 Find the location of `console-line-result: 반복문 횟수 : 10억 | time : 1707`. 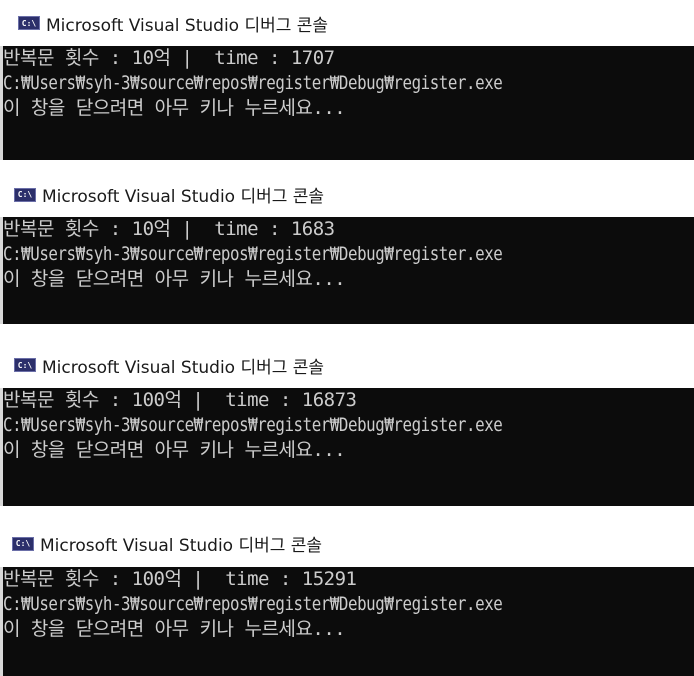

console-line-result: 반복문 횟수 : 10억 | time : 1707 is located at coordinates (169, 58).